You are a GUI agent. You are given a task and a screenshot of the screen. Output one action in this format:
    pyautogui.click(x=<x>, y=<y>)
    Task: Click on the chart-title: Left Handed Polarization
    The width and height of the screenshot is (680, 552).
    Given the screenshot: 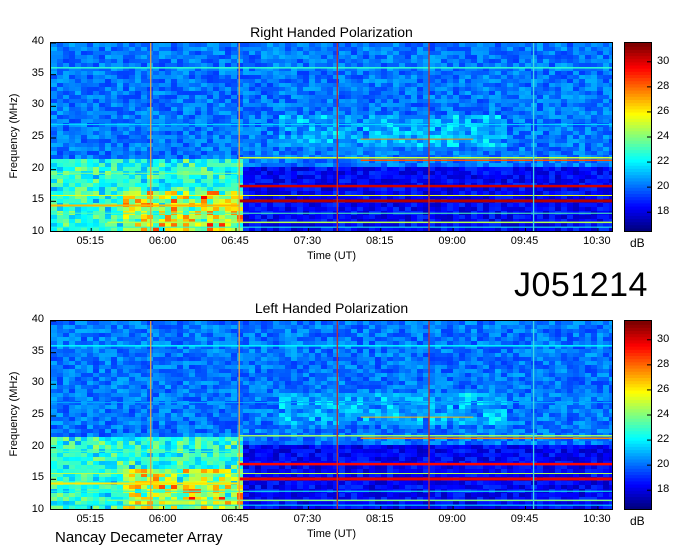 What is the action you would take?
    pyautogui.click(x=331, y=308)
    